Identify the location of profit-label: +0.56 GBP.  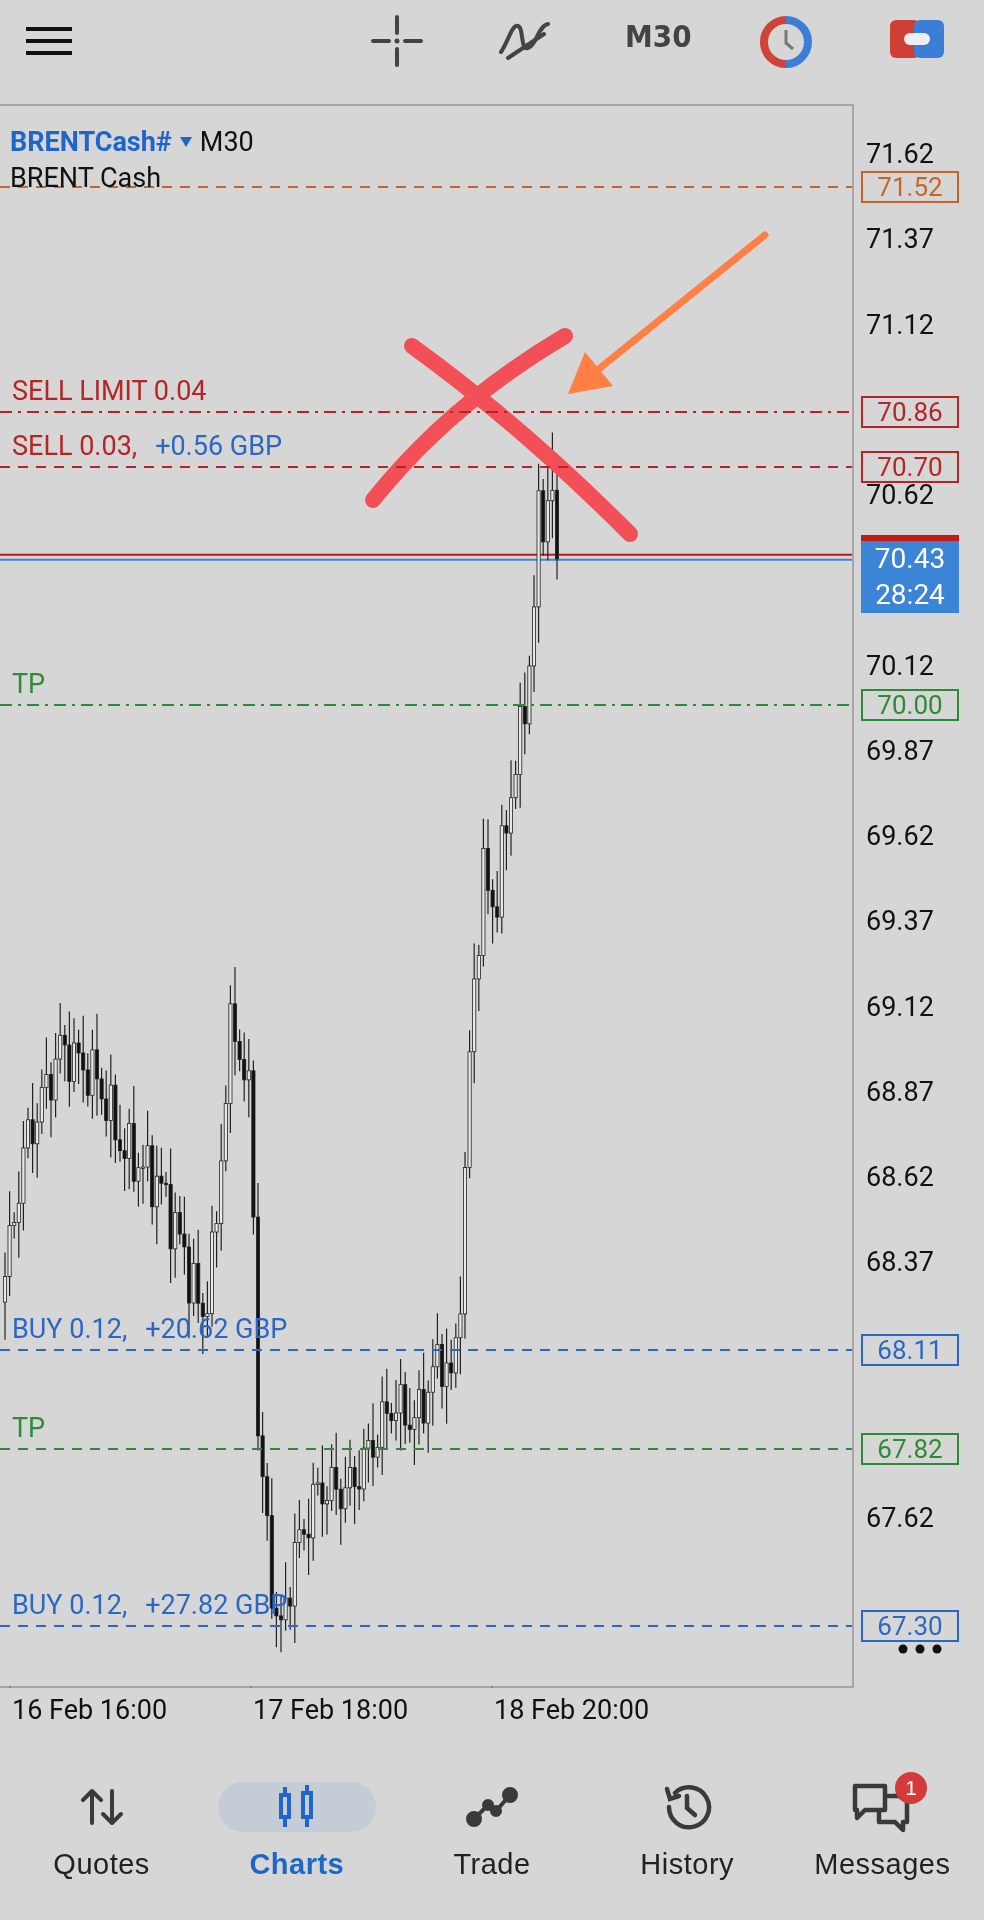
(219, 445).